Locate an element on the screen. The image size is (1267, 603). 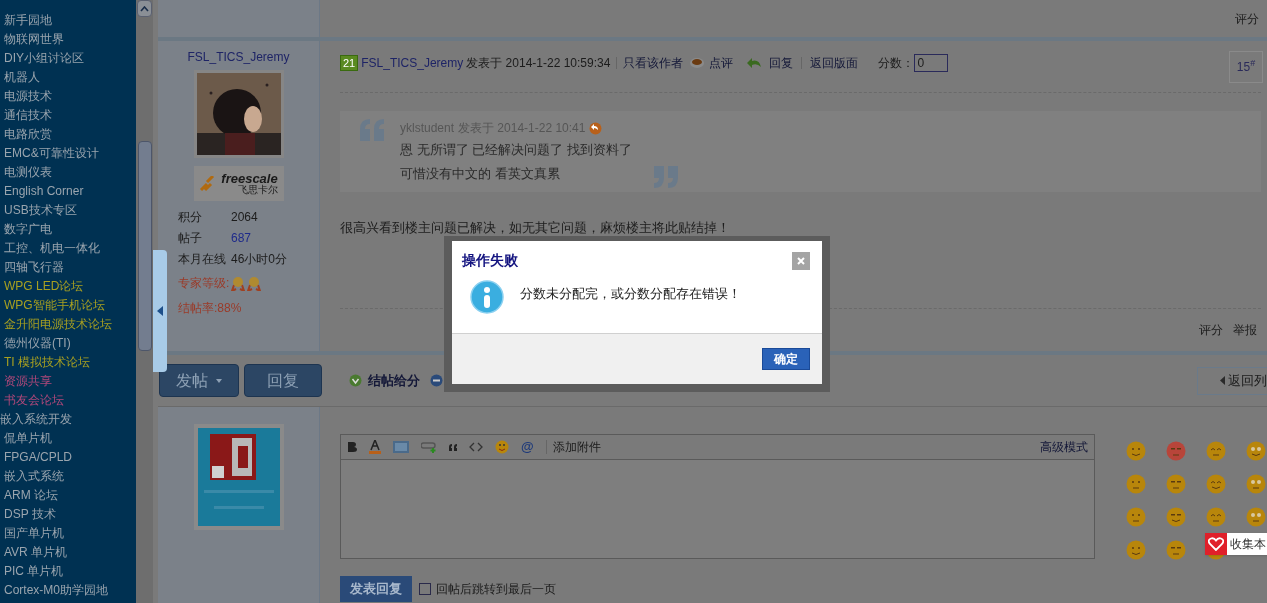
floor-number: 15$^{#}$ is located at coordinates (1246, 67).